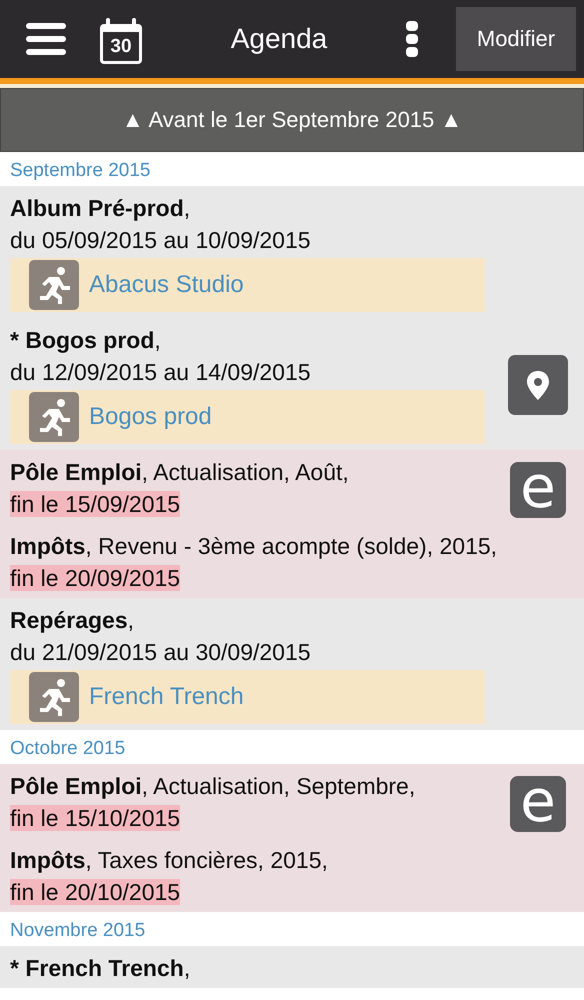 This screenshot has height=1000, width=584. I want to click on due-date: fin le 15/09/2015, so click(95, 504).